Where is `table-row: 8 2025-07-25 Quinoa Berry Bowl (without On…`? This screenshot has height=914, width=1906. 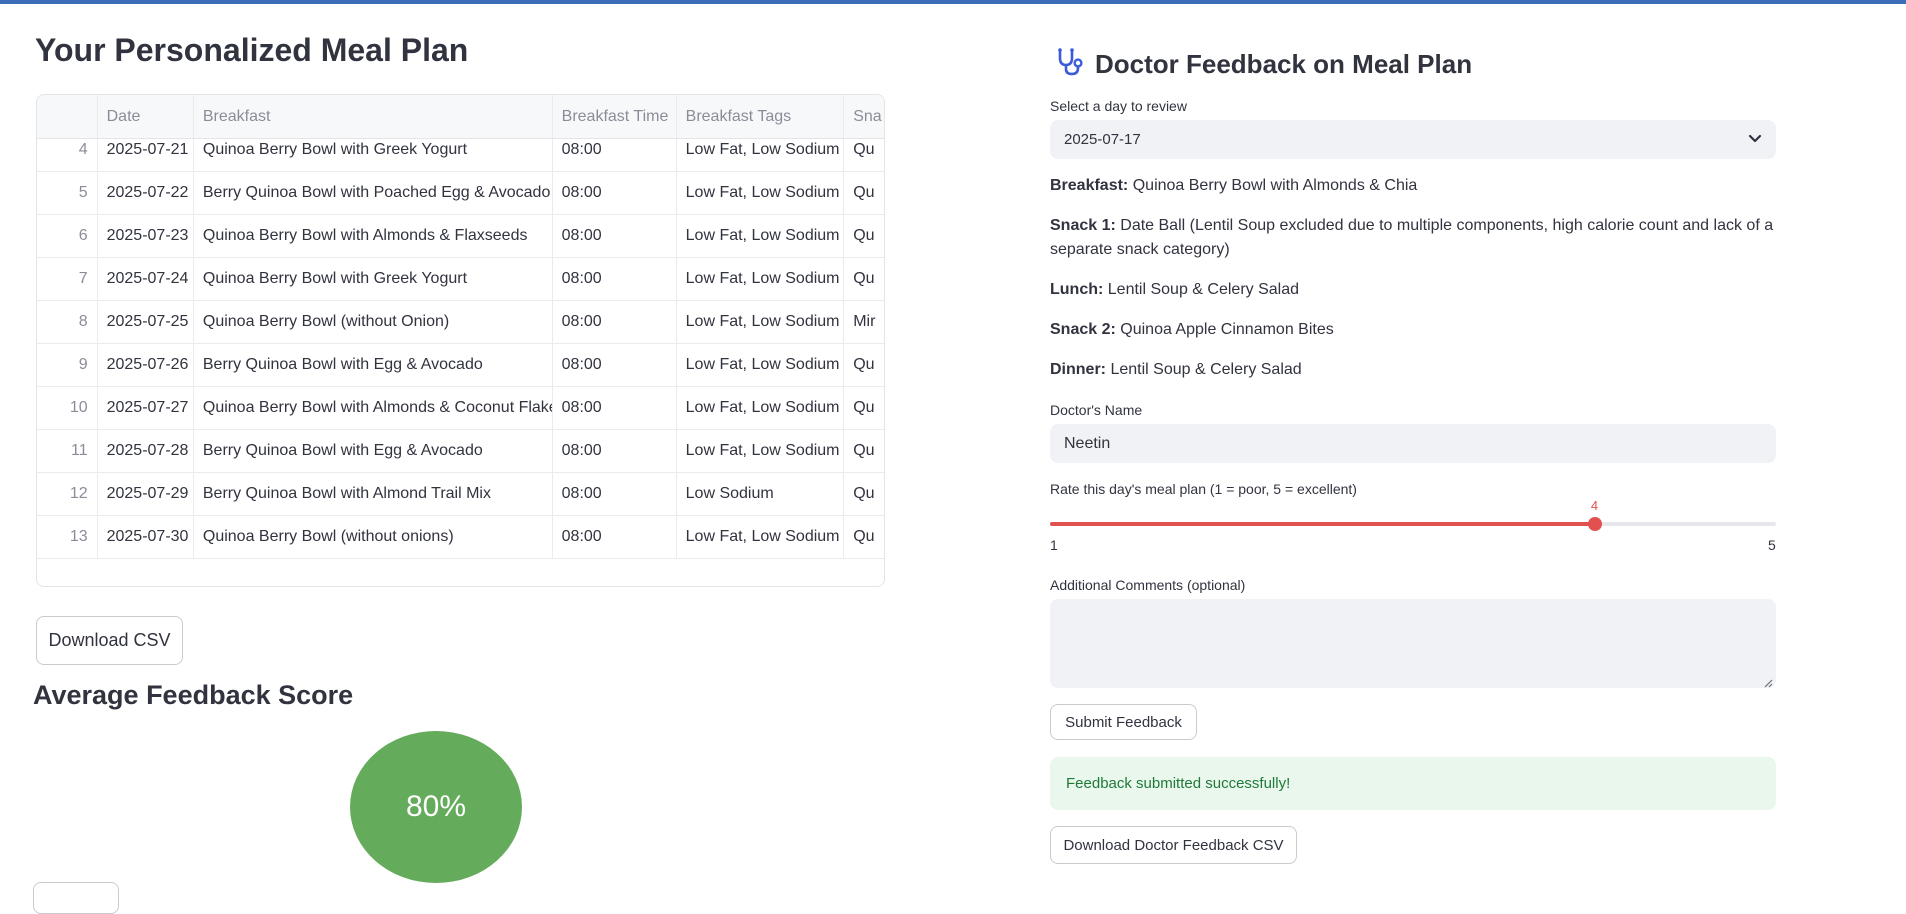 table-row: 8 2025-07-25 Quinoa Berry Bowl (without On… is located at coordinates (460, 322).